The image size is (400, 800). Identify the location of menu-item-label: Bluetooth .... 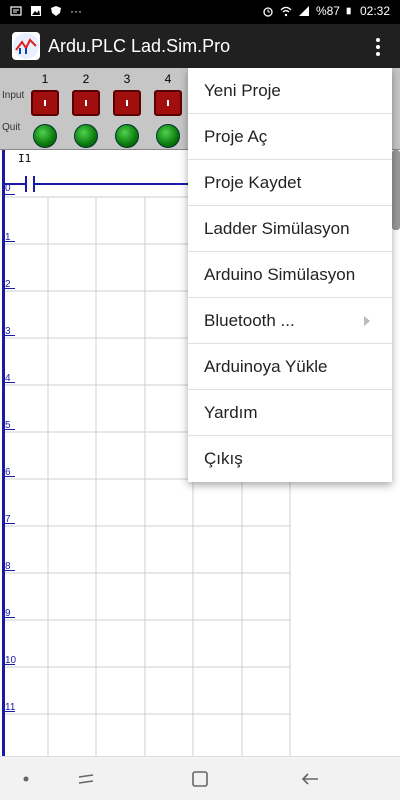
(249, 320).